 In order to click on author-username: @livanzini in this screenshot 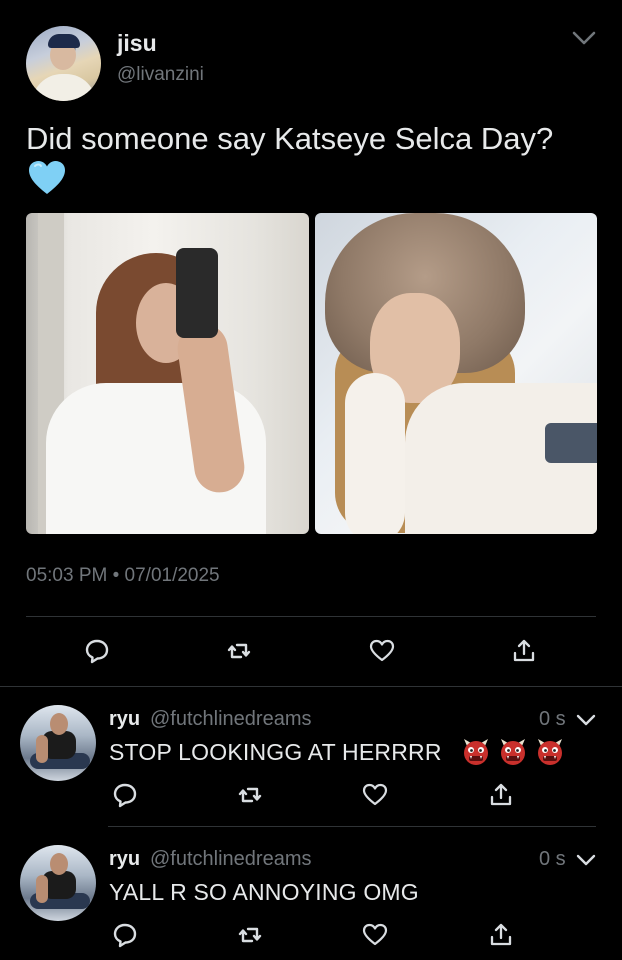, I will do `click(160, 75)`.